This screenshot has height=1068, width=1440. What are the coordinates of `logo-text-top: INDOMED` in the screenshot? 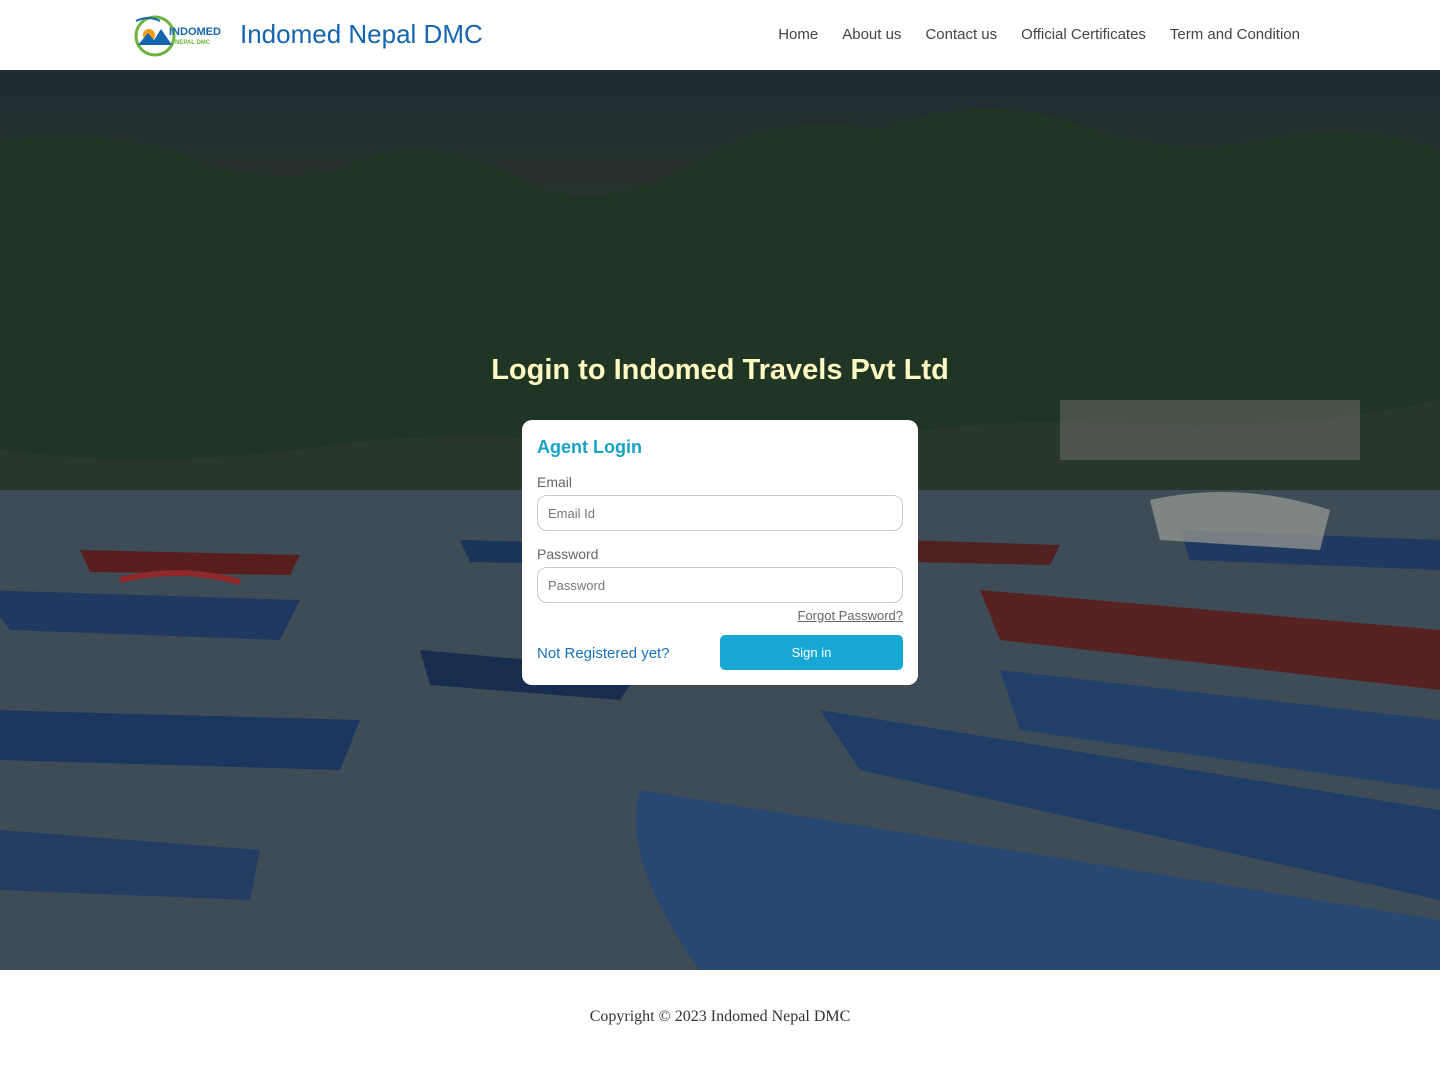 It's located at (195, 32).